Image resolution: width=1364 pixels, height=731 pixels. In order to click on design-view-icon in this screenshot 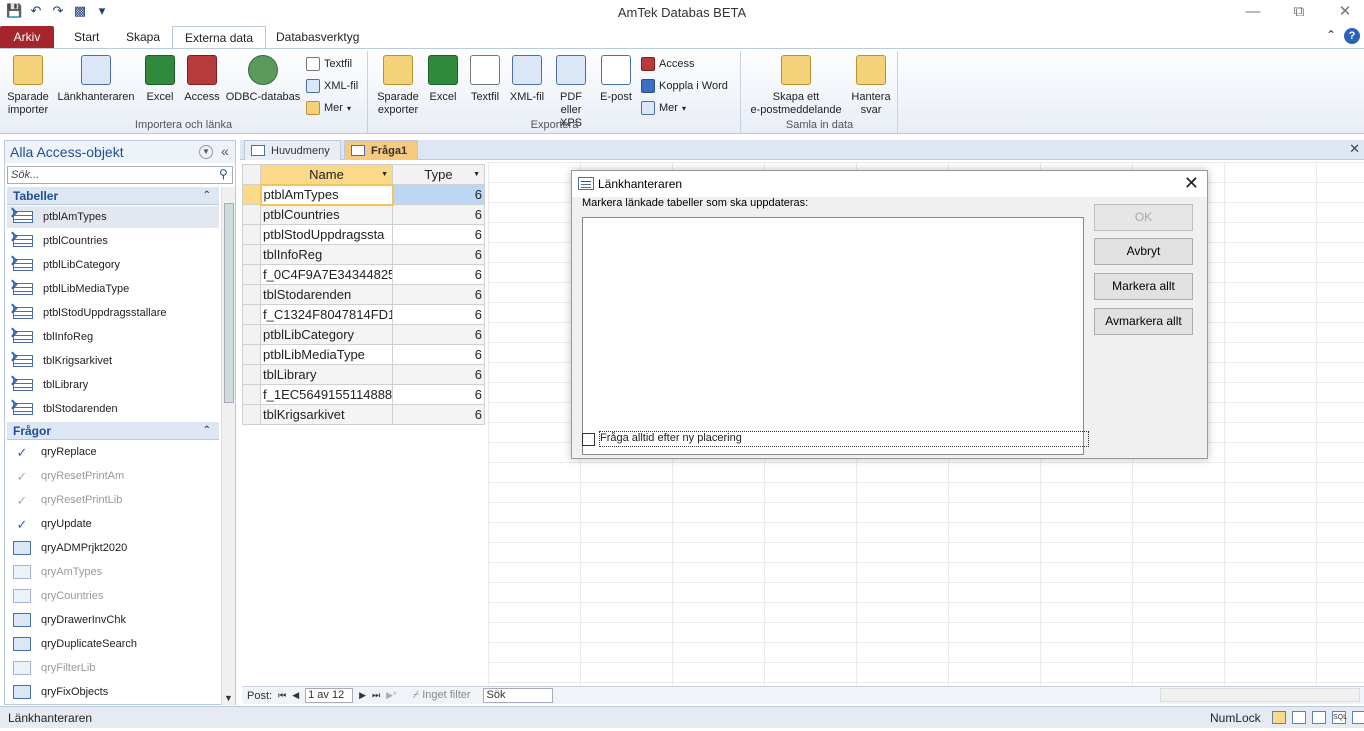, I will do `click(1358, 717)`.